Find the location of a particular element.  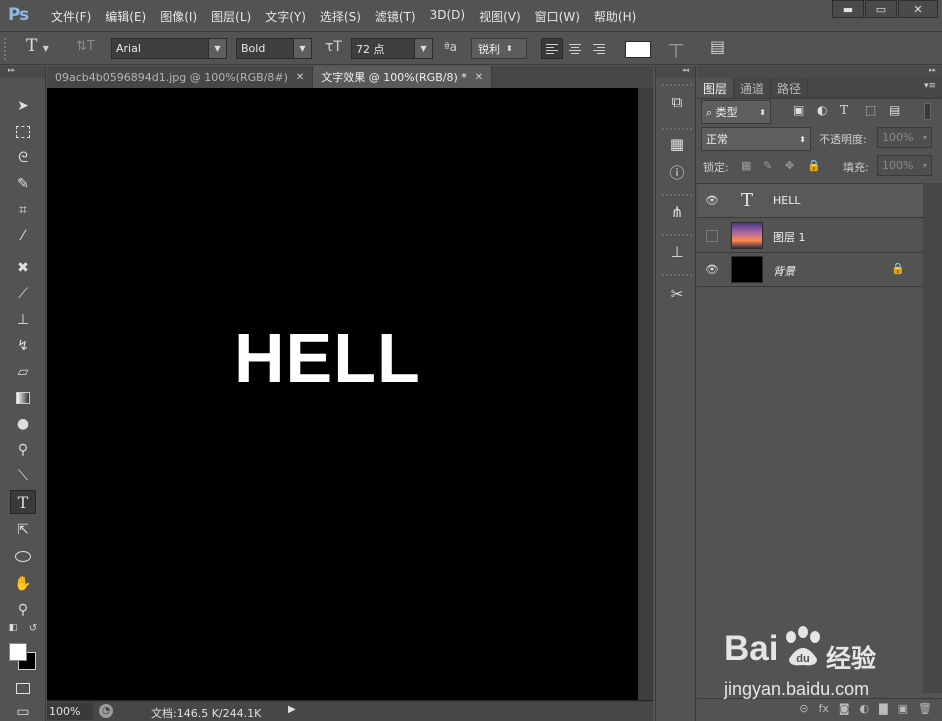

trash-icon: 🗑 is located at coordinates (925, 711).